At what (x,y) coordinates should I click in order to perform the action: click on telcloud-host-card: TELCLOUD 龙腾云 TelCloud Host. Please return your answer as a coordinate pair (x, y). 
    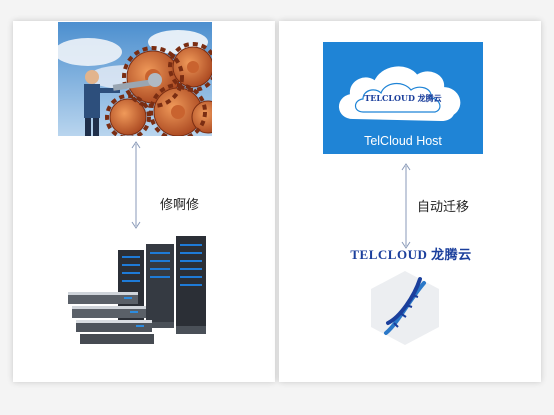
    Looking at the image, I should click on (403, 98).